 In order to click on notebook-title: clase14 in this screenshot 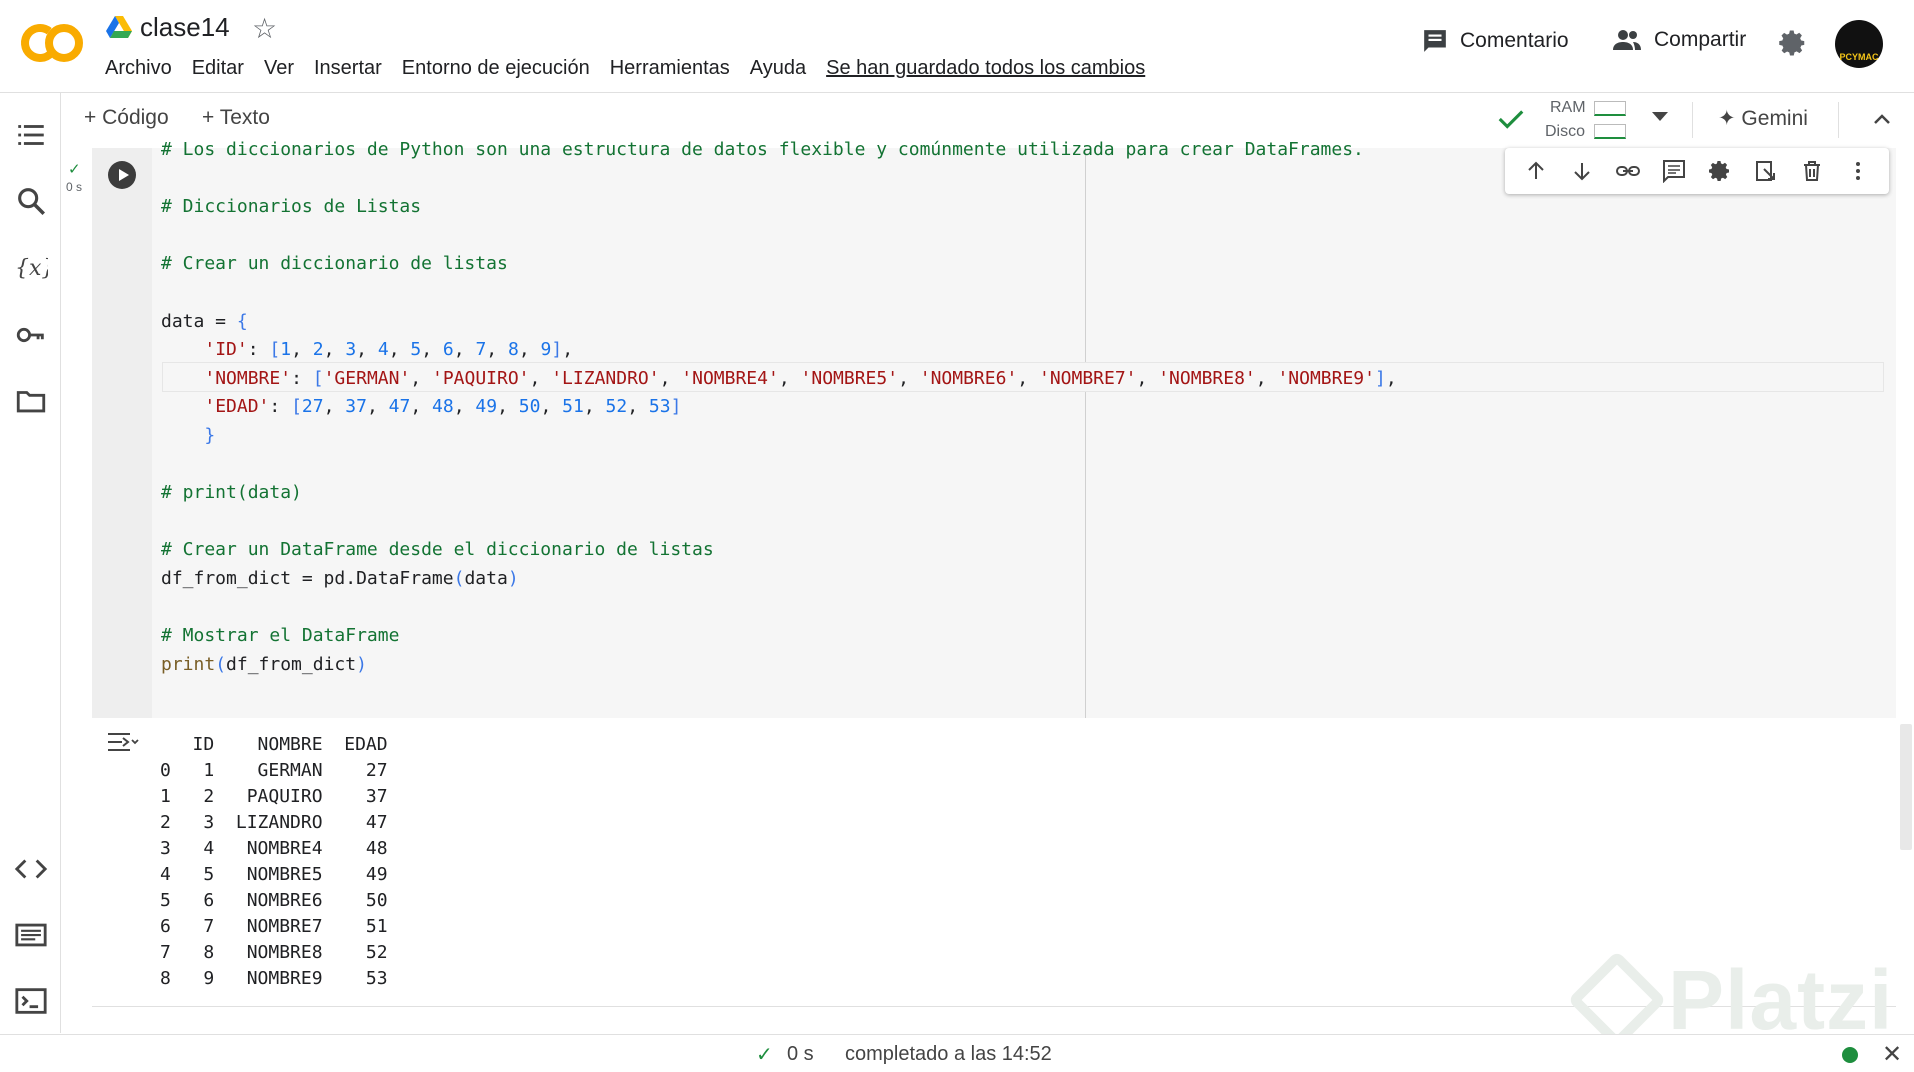, I will do `click(185, 27)`.